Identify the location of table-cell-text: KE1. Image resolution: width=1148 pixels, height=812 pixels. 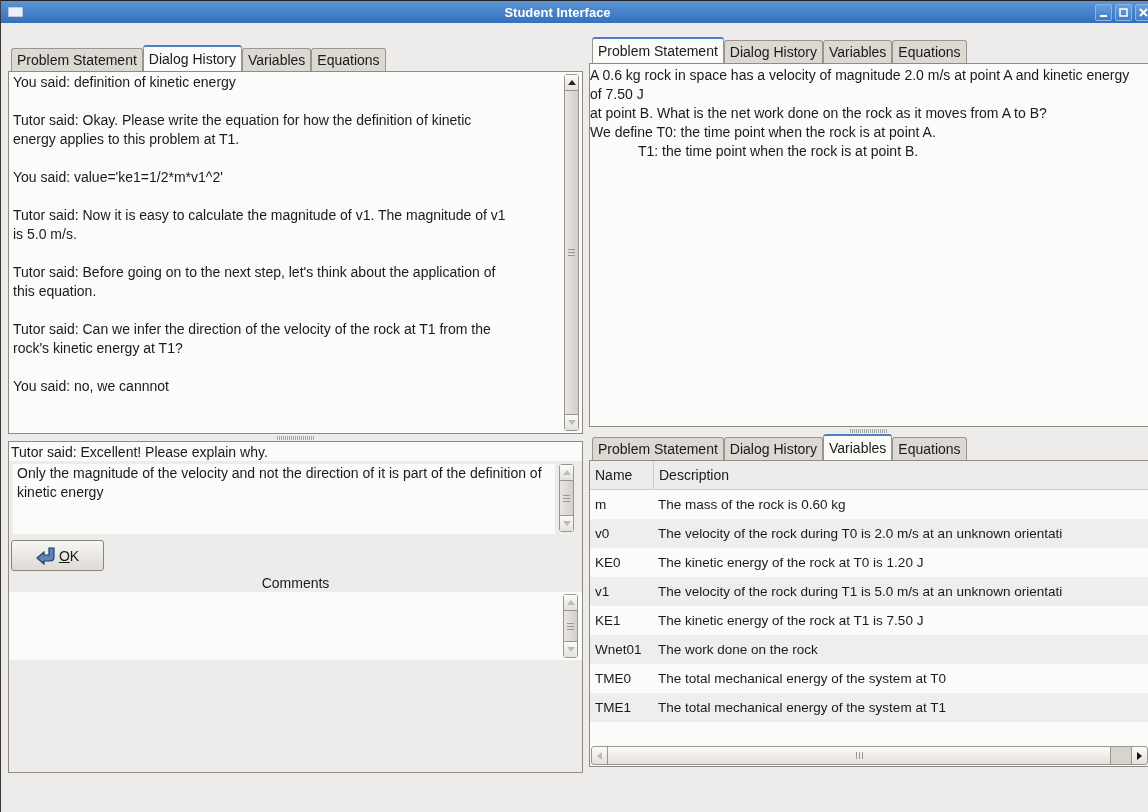
(608, 620).